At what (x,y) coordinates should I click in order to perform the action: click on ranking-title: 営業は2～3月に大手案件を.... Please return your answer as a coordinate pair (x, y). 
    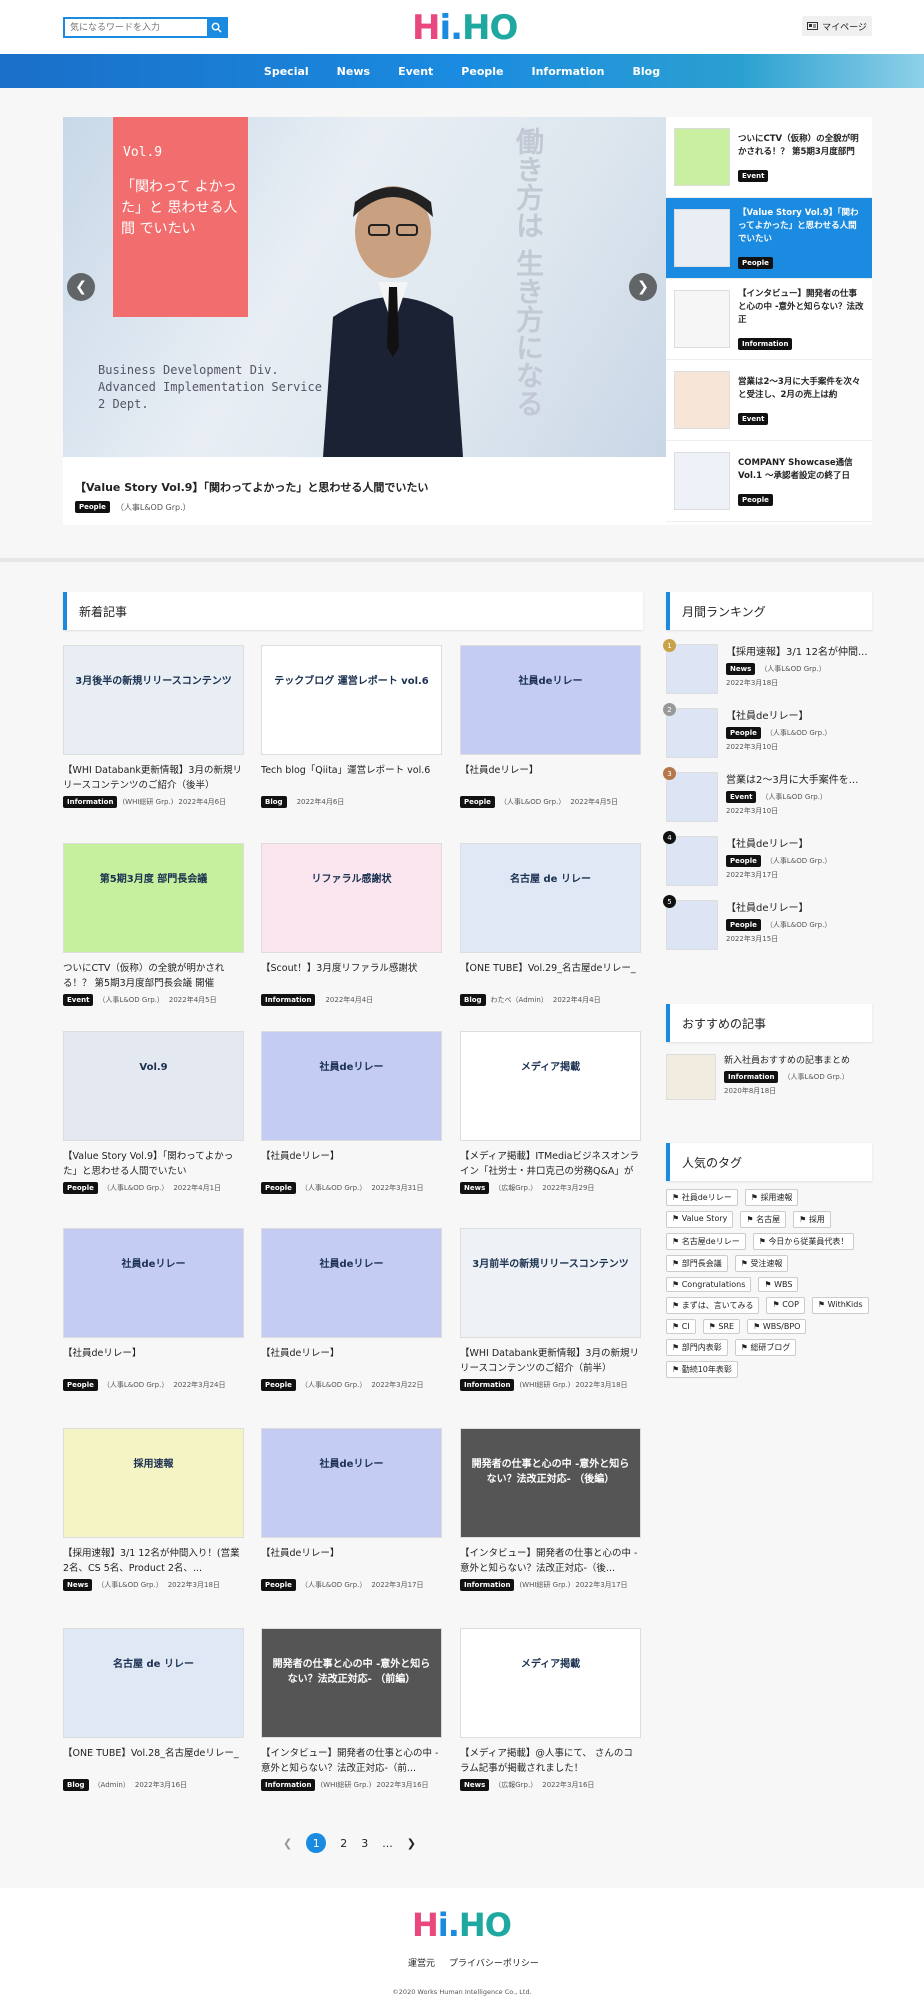
    Looking at the image, I should click on (792, 781).